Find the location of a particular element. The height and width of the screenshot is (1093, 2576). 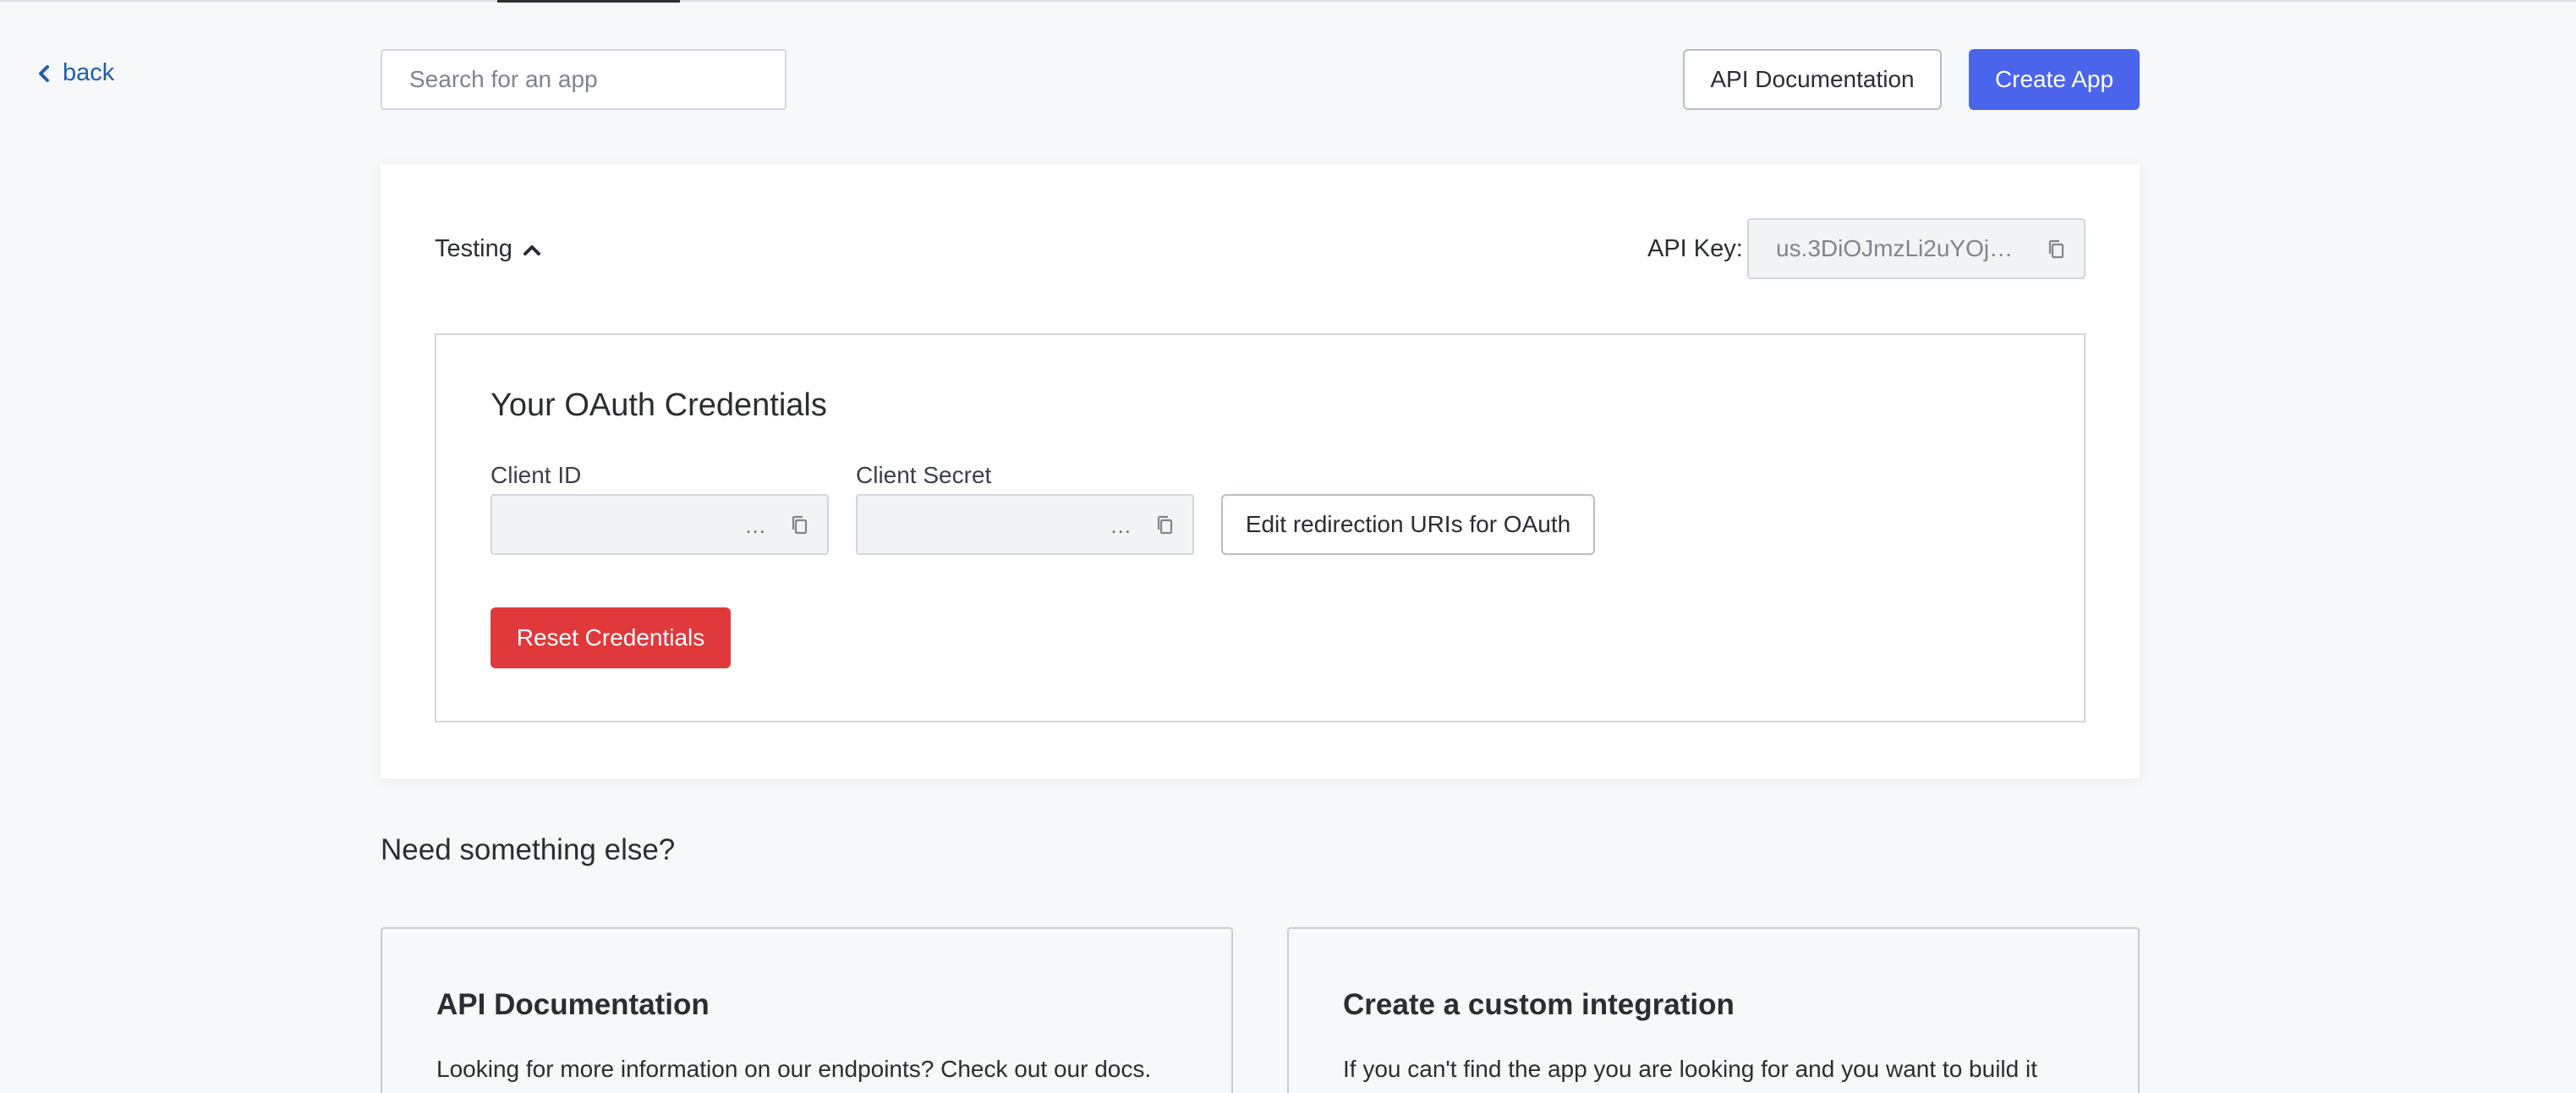

reset-credentials-button: Reset Credentials is located at coordinates (611, 637).